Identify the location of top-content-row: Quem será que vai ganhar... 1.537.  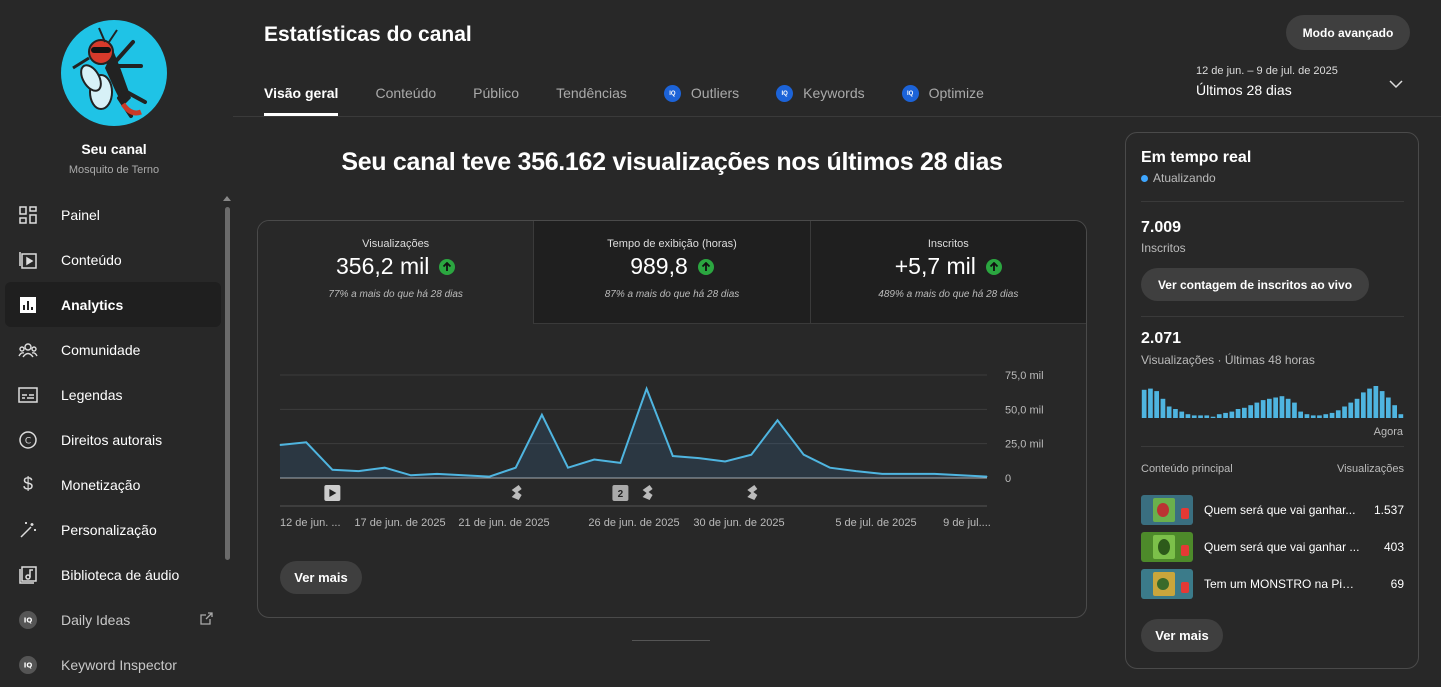
(1272, 510).